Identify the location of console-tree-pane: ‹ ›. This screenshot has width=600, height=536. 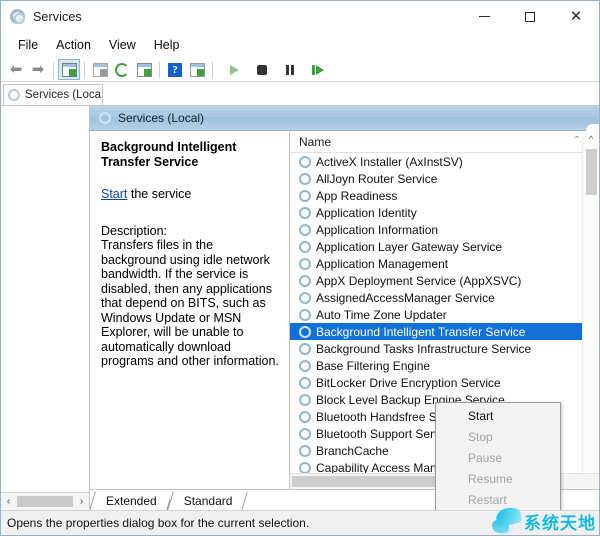
(45, 308).